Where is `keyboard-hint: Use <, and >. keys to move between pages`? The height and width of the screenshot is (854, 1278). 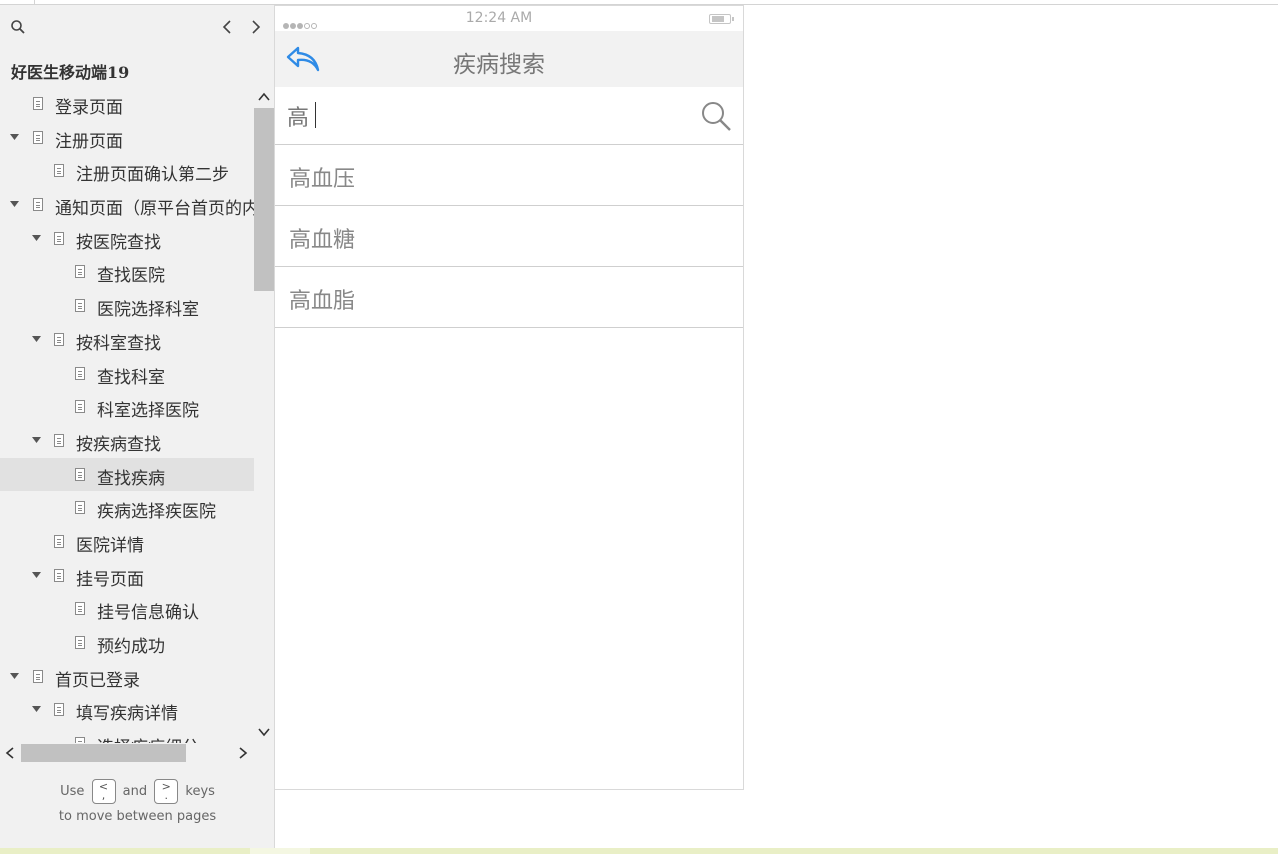 keyboard-hint: Use <, and >. keys to move between pages is located at coordinates (137, 804).